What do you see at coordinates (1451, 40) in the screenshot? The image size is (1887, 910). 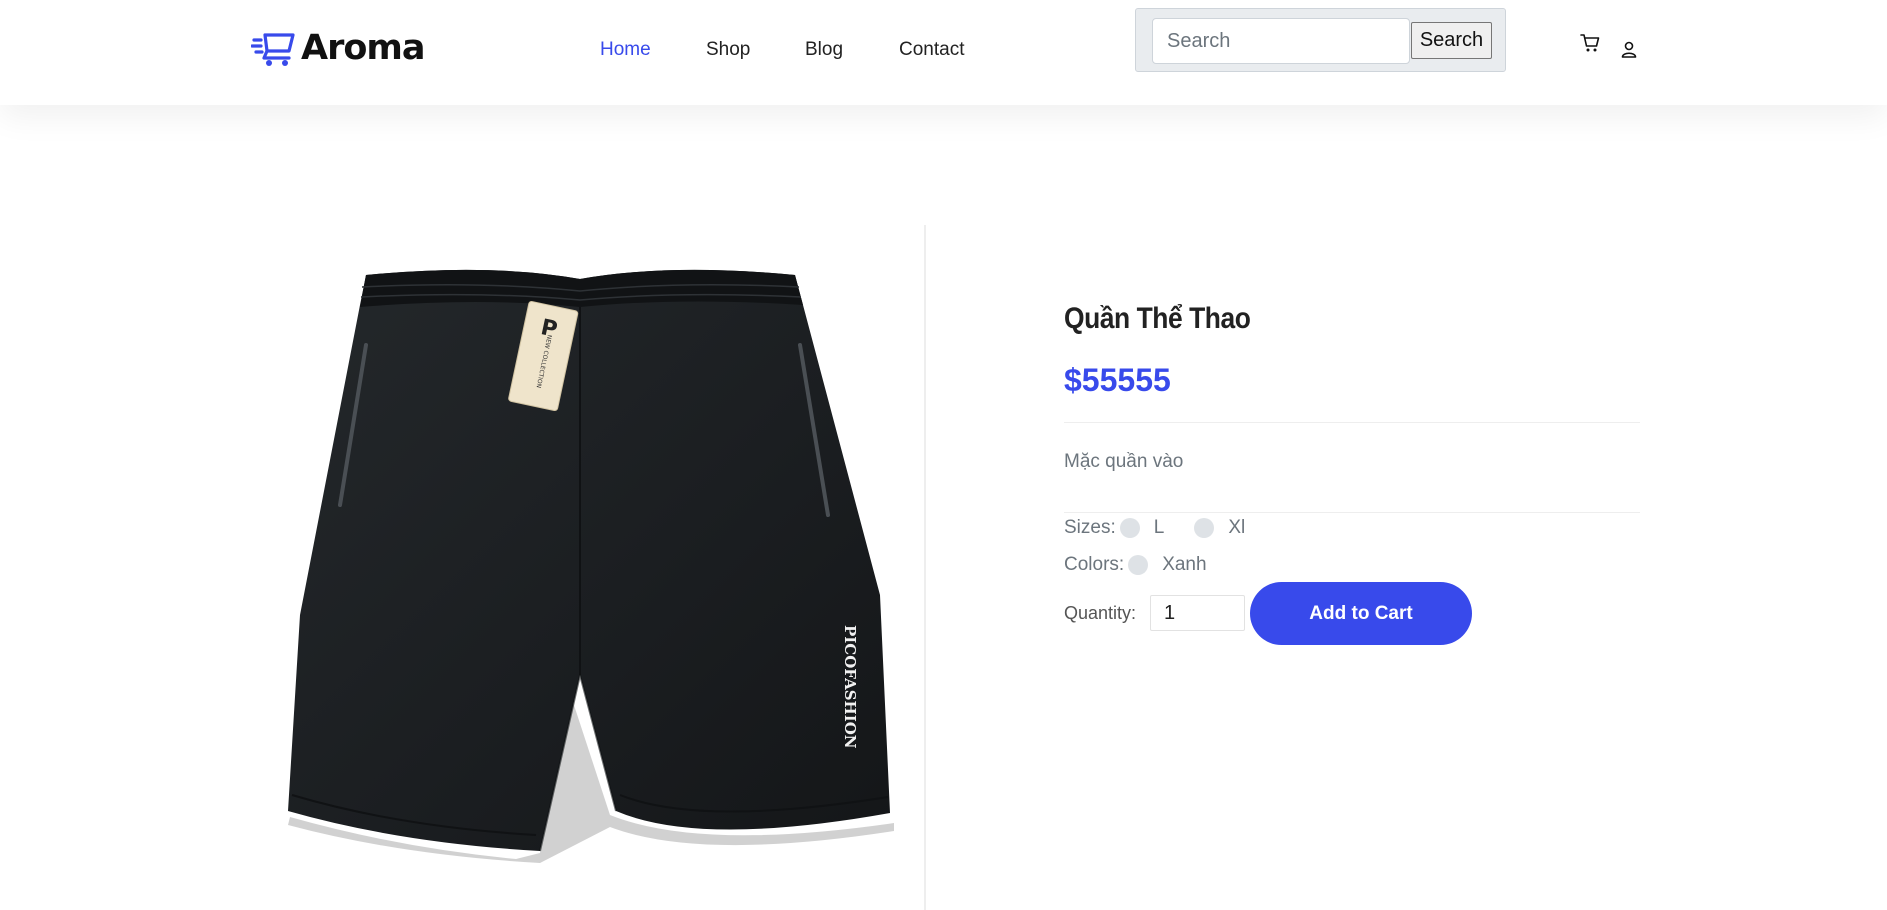 I see `search-button: Search` at bounding box center [1451, 40].